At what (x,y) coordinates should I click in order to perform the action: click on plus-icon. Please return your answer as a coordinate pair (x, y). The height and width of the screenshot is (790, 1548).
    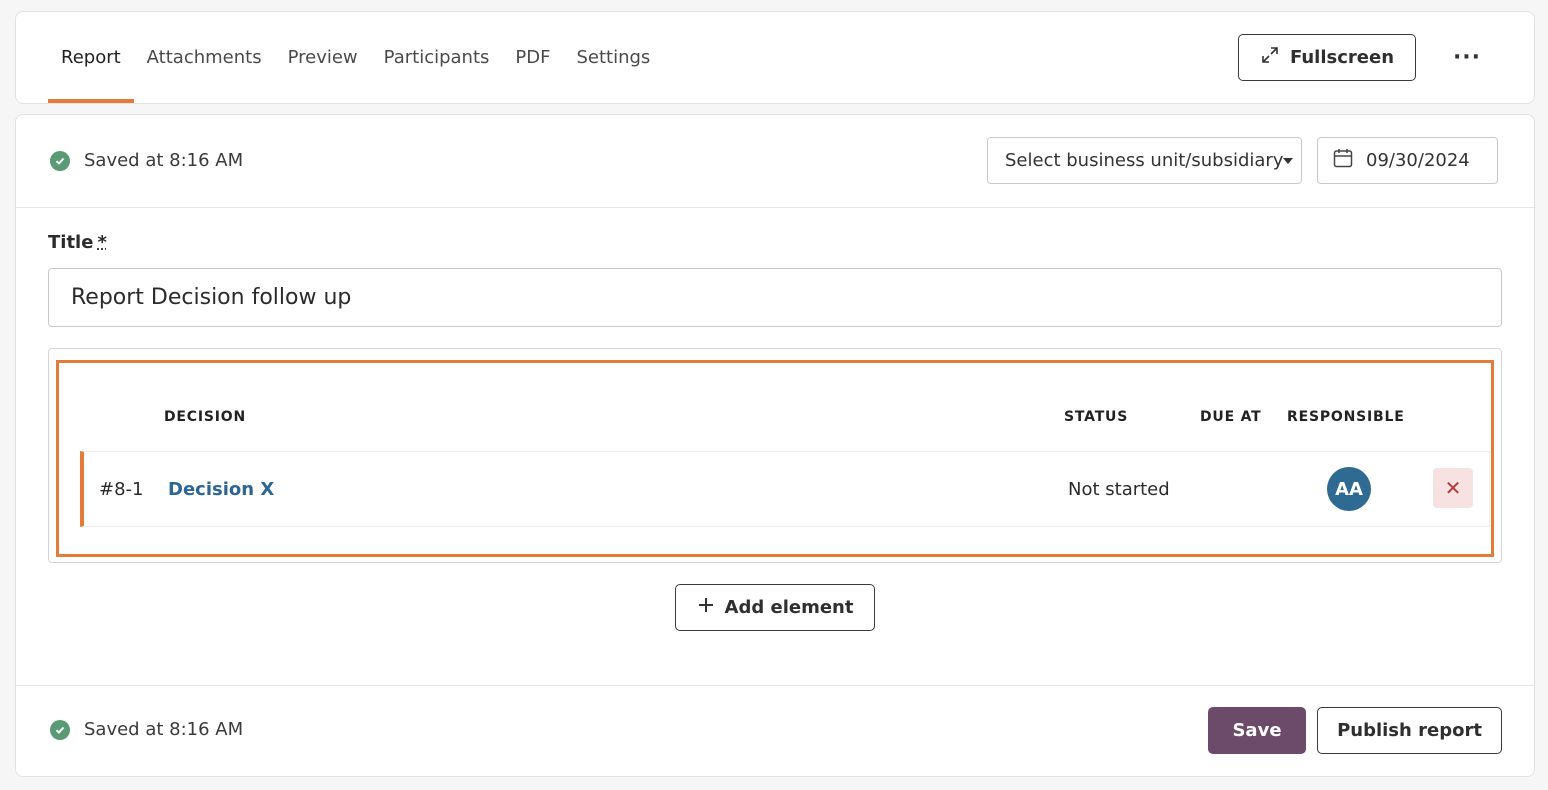
    Looking at the image, I should click on (706, 607).